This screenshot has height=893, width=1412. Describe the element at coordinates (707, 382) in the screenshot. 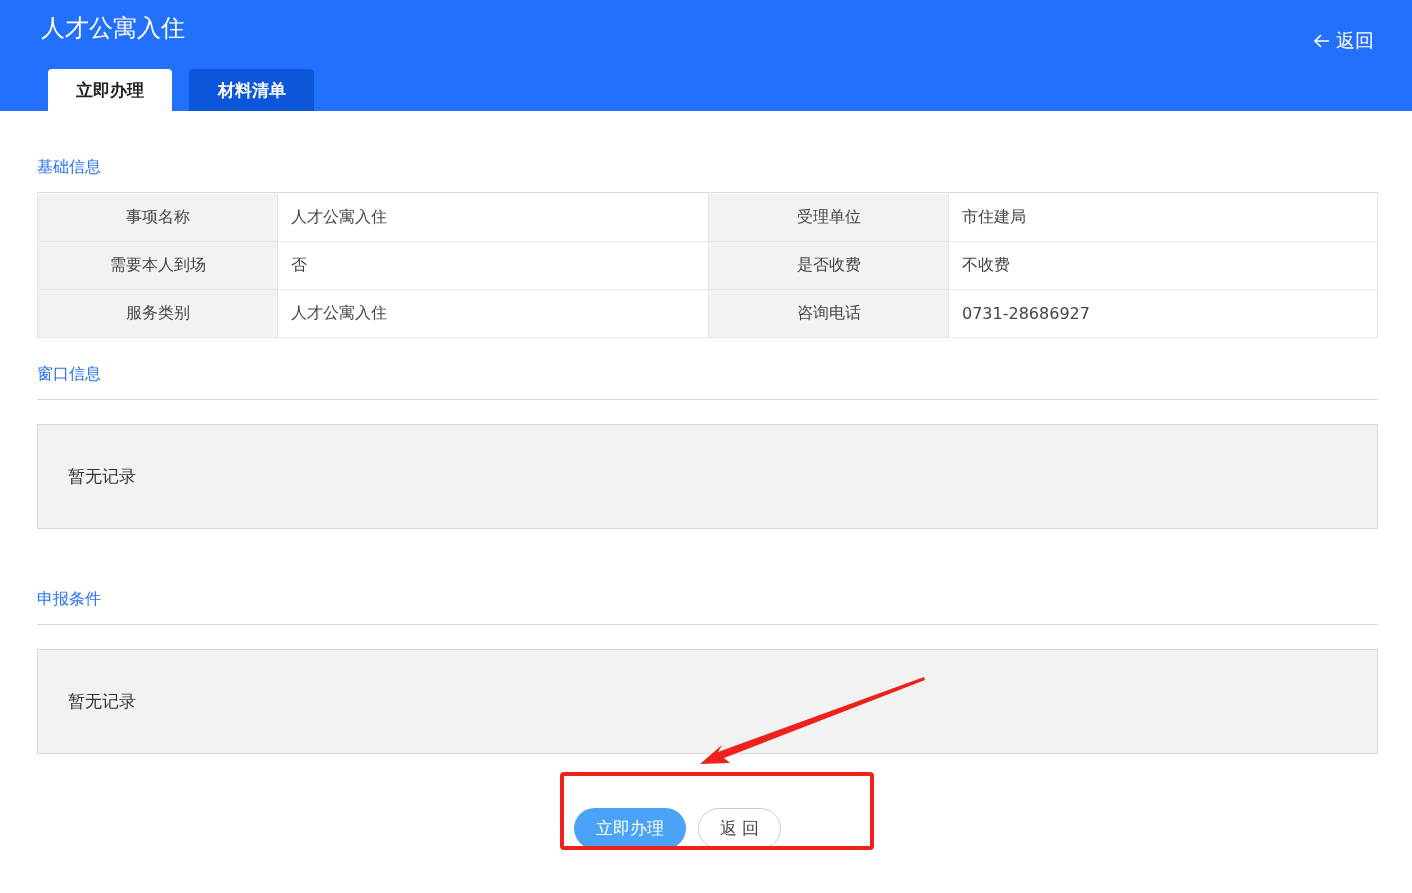

I see `section-title: 窗口信息` at that location.